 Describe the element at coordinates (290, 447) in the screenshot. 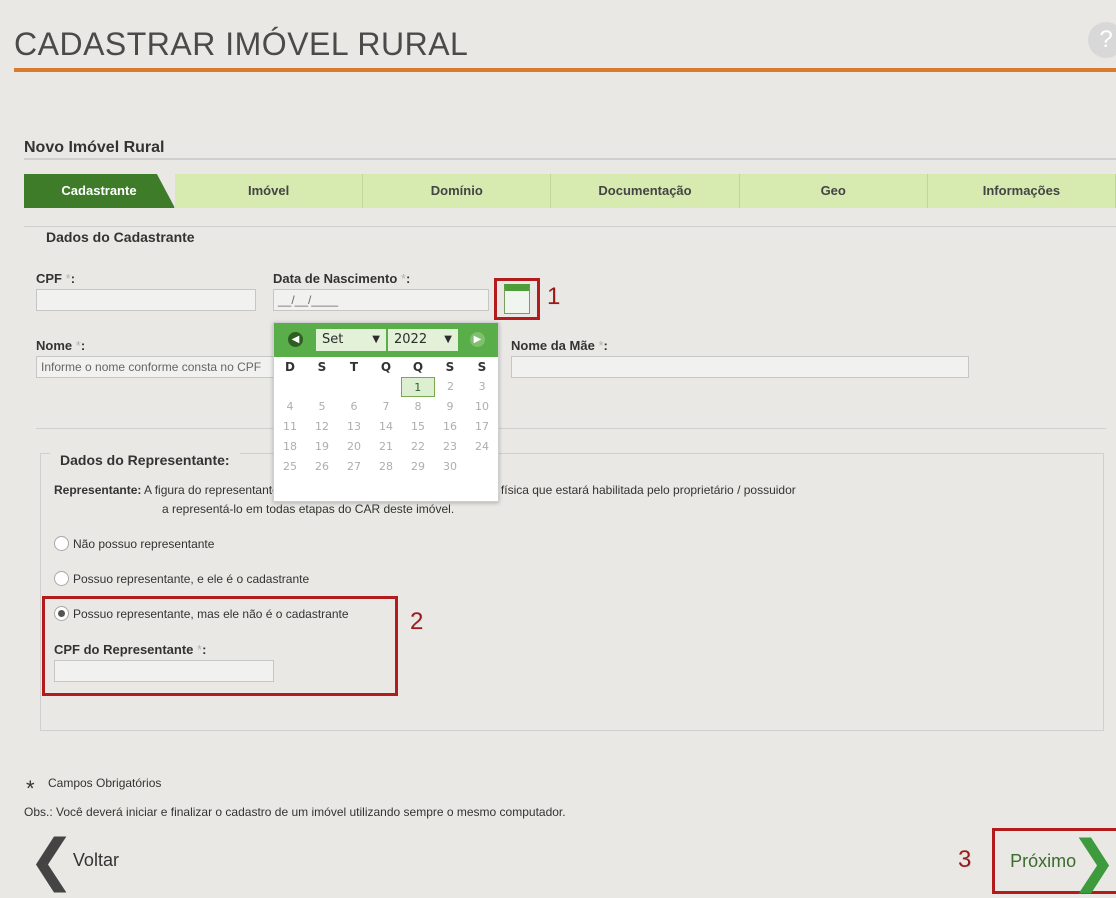

I see `calendar-day: 18` at that location.